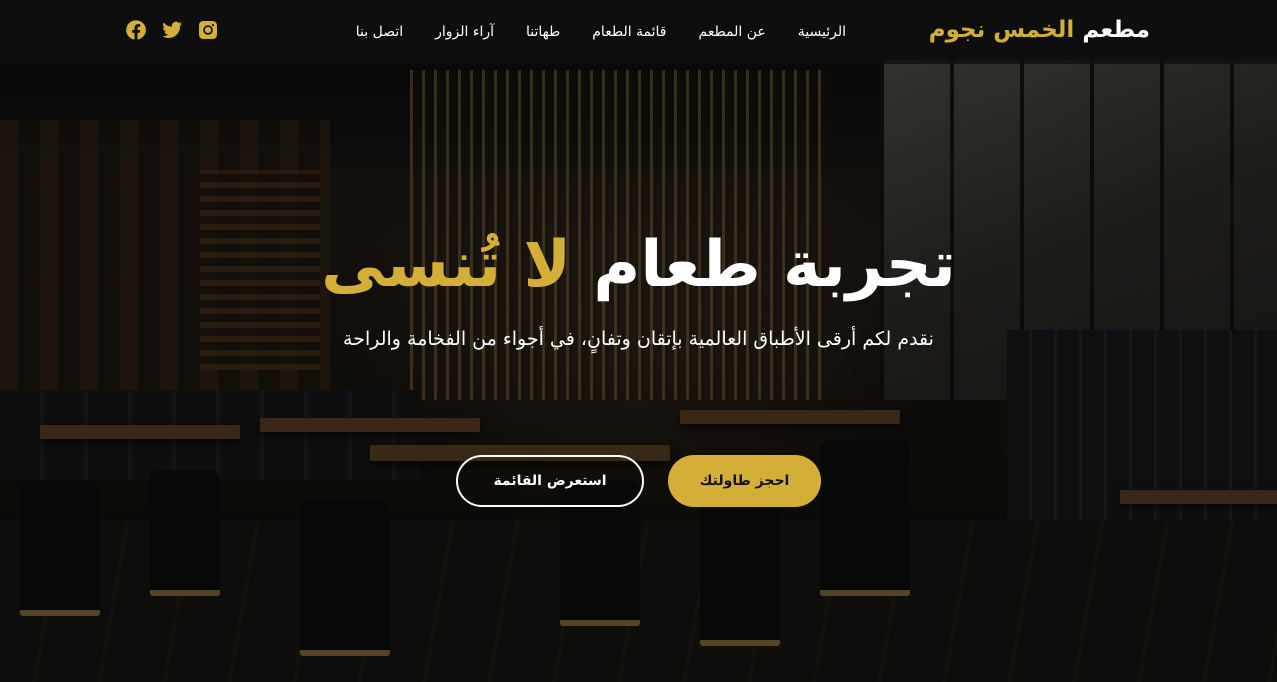 Image resolution: width=1277 pixels, height=682 pixels. I want to click on facebook-icon, so click(136, 30).